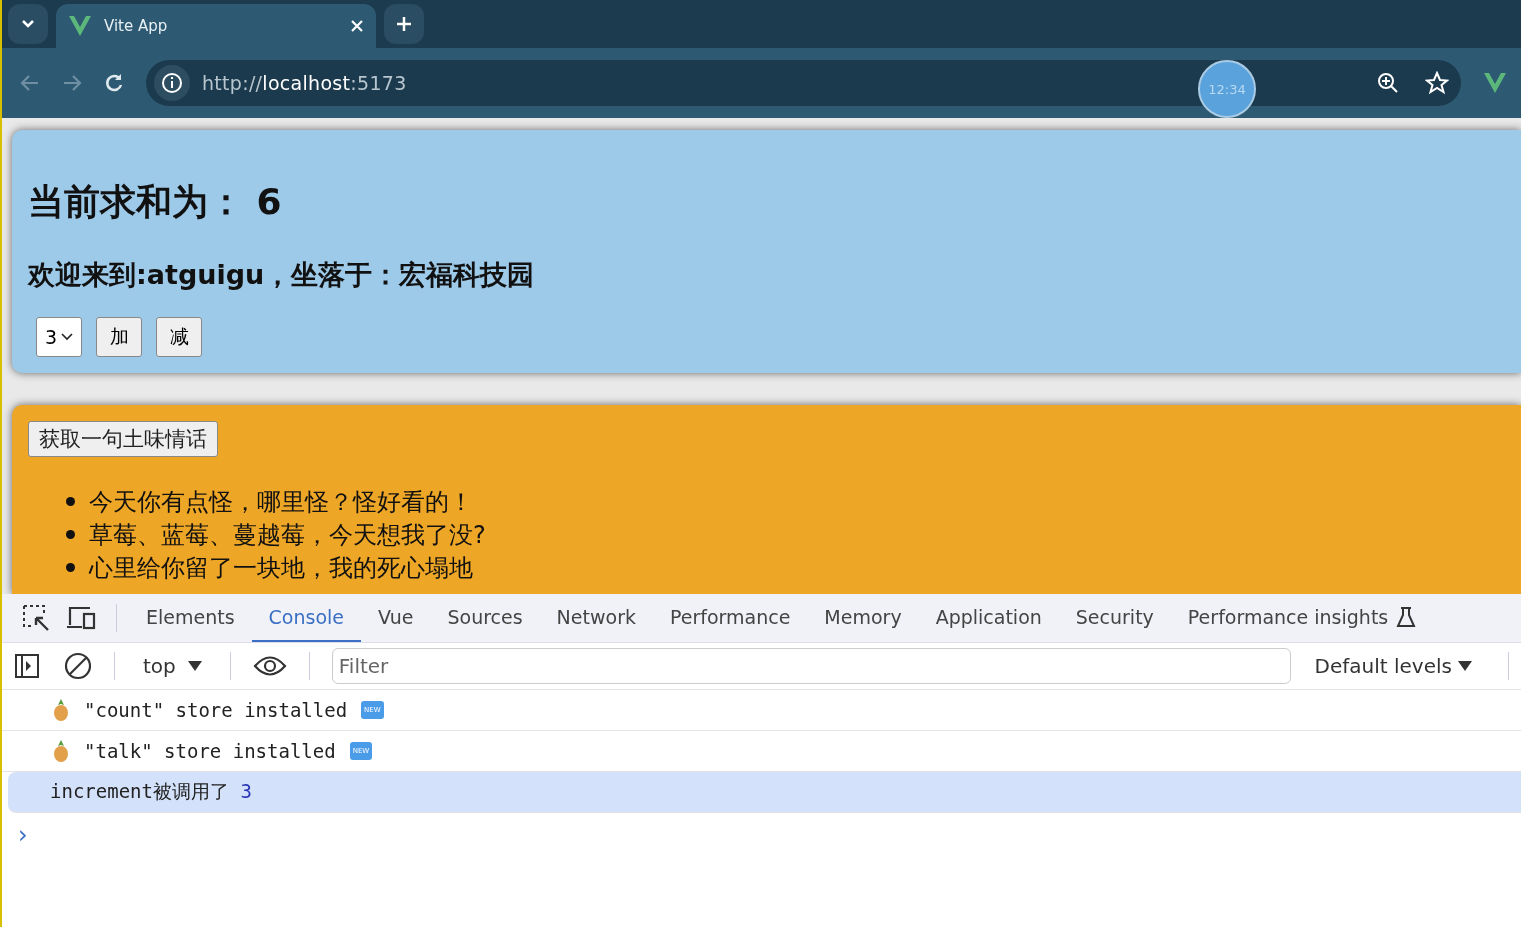  What do you see at coordinates (761, 831) in the screenshot?
I see `console-prompt: ›` at bounding box center [761, 831].